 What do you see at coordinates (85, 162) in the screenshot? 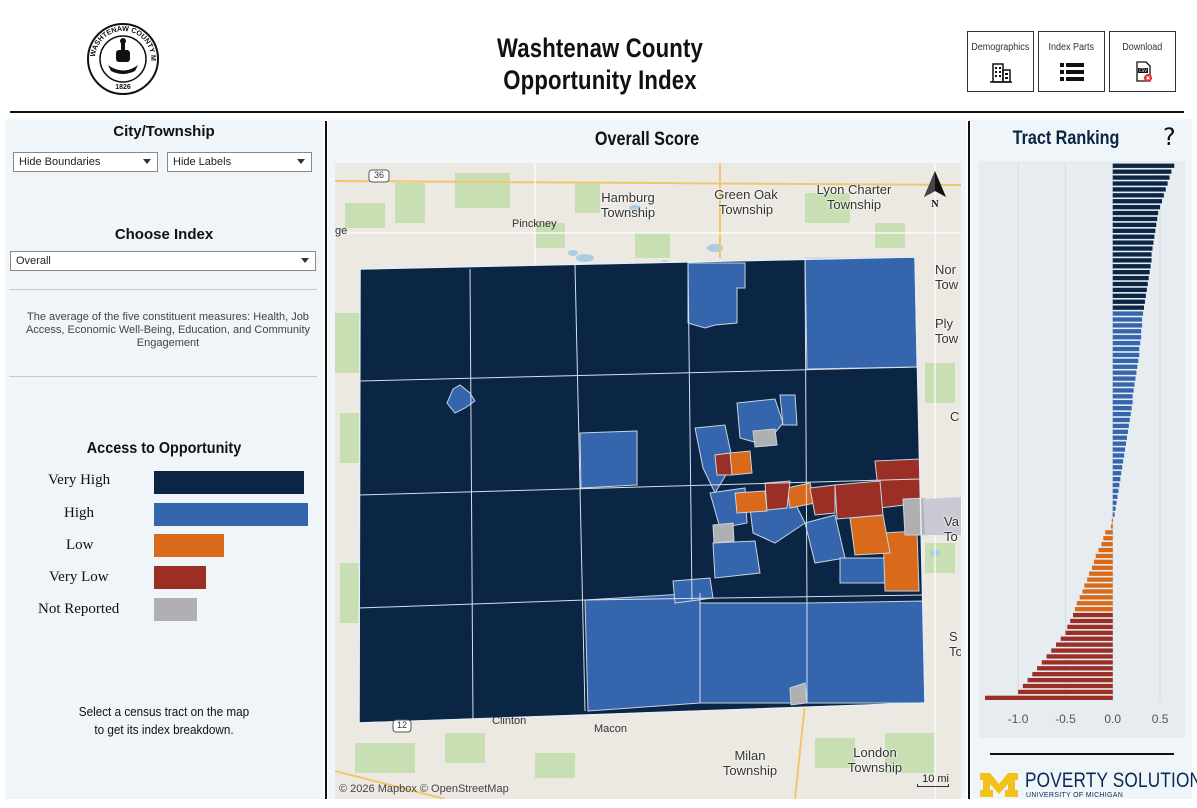
I see `boundaries-select: Hide Boundaries` at bounding box center [85, 162].